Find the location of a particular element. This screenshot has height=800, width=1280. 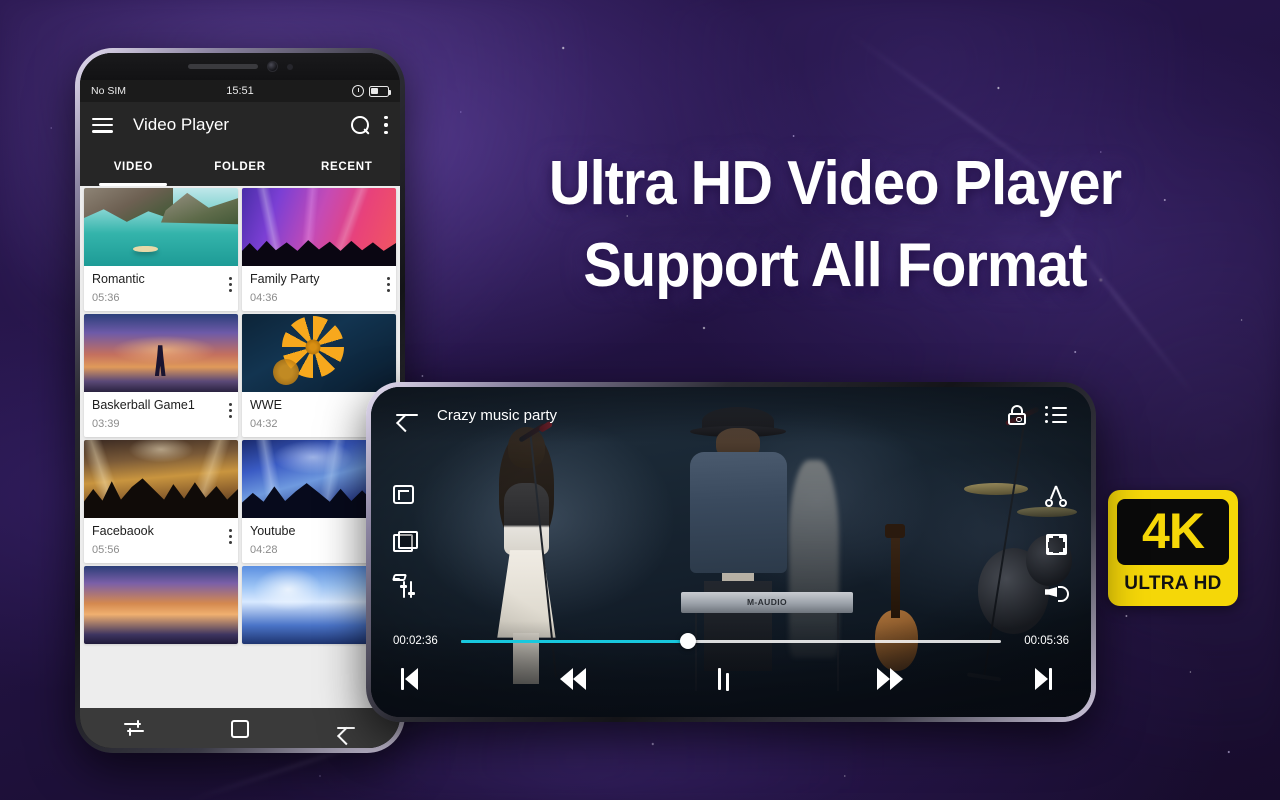

pause-icon is located at coordinates (731, 679).